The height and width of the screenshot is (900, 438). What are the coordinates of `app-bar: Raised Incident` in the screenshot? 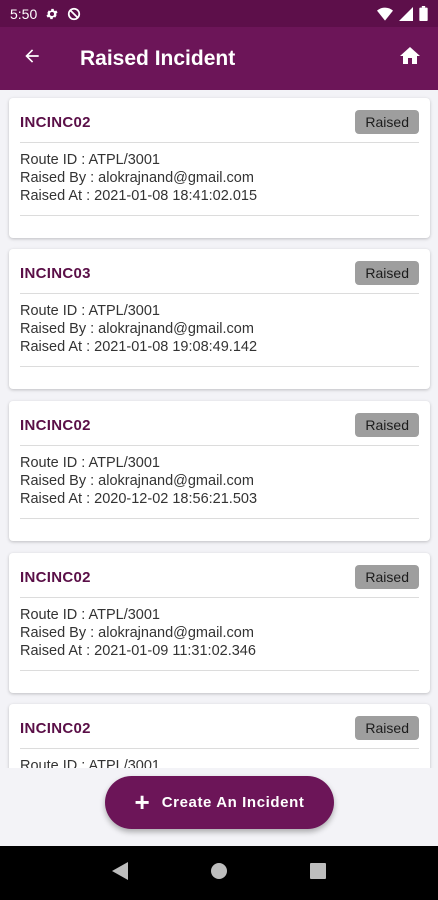 It's located at (219, 58).